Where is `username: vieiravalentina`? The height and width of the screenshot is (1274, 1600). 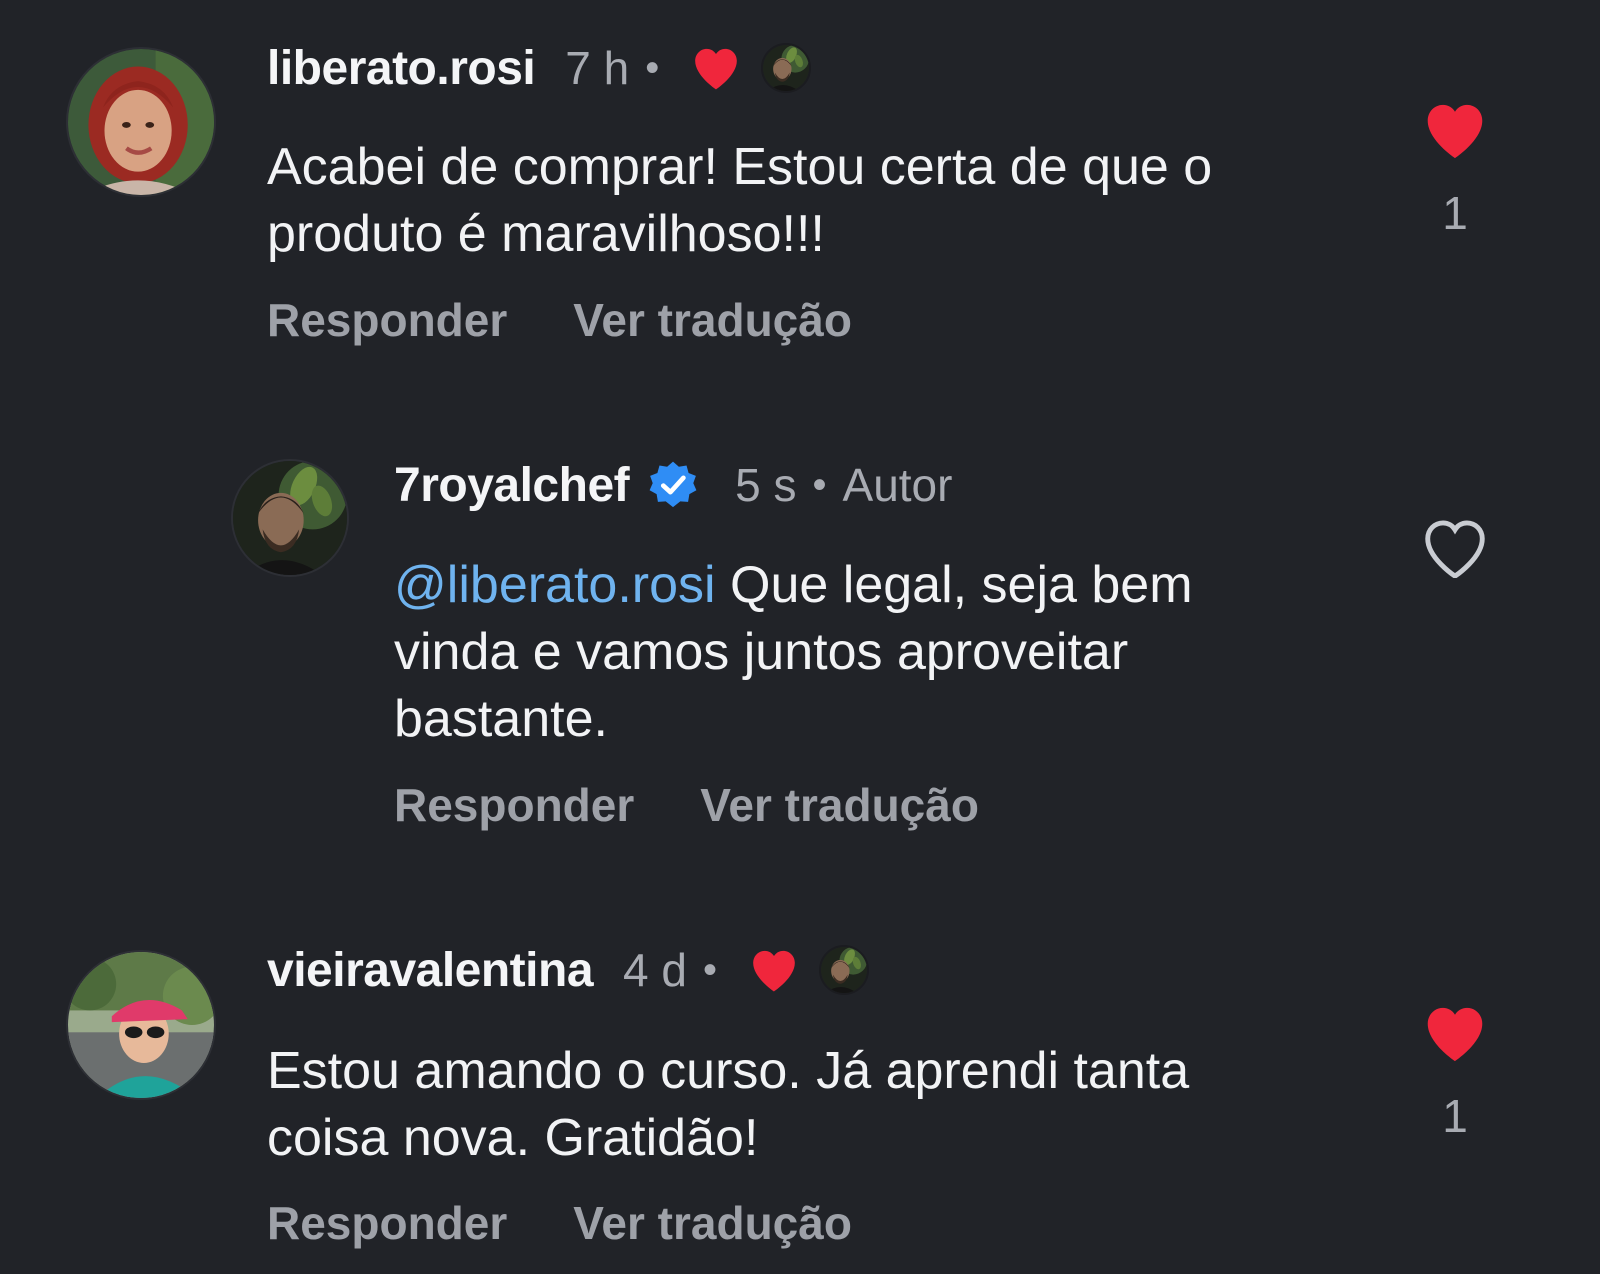
username: vieiravalentina is located at coordinates (430, 970).